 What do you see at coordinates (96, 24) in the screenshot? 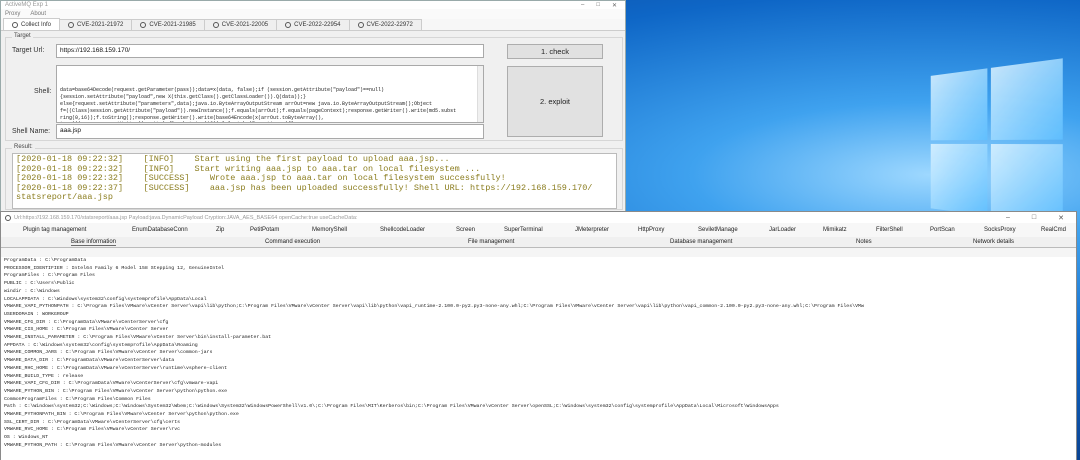
I see `tab-cve-2021-21972: CVE-2021-21972` at bounding box center [96, 24].